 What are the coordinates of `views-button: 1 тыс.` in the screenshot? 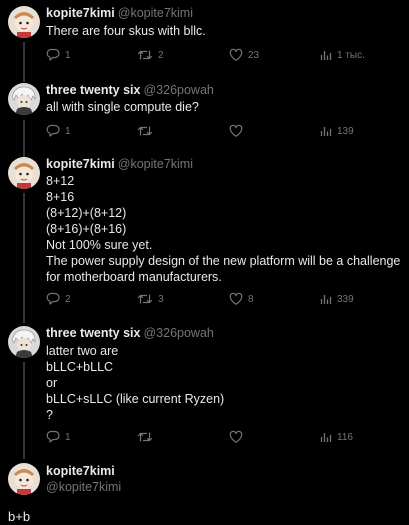 It's located at (342, 55).